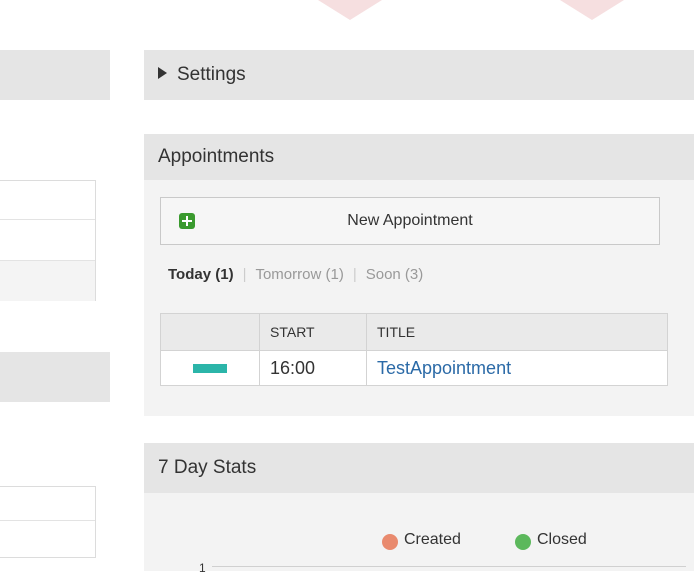 The image size is (694, 575). I want to click on created-color-dot, so click(390, 542).